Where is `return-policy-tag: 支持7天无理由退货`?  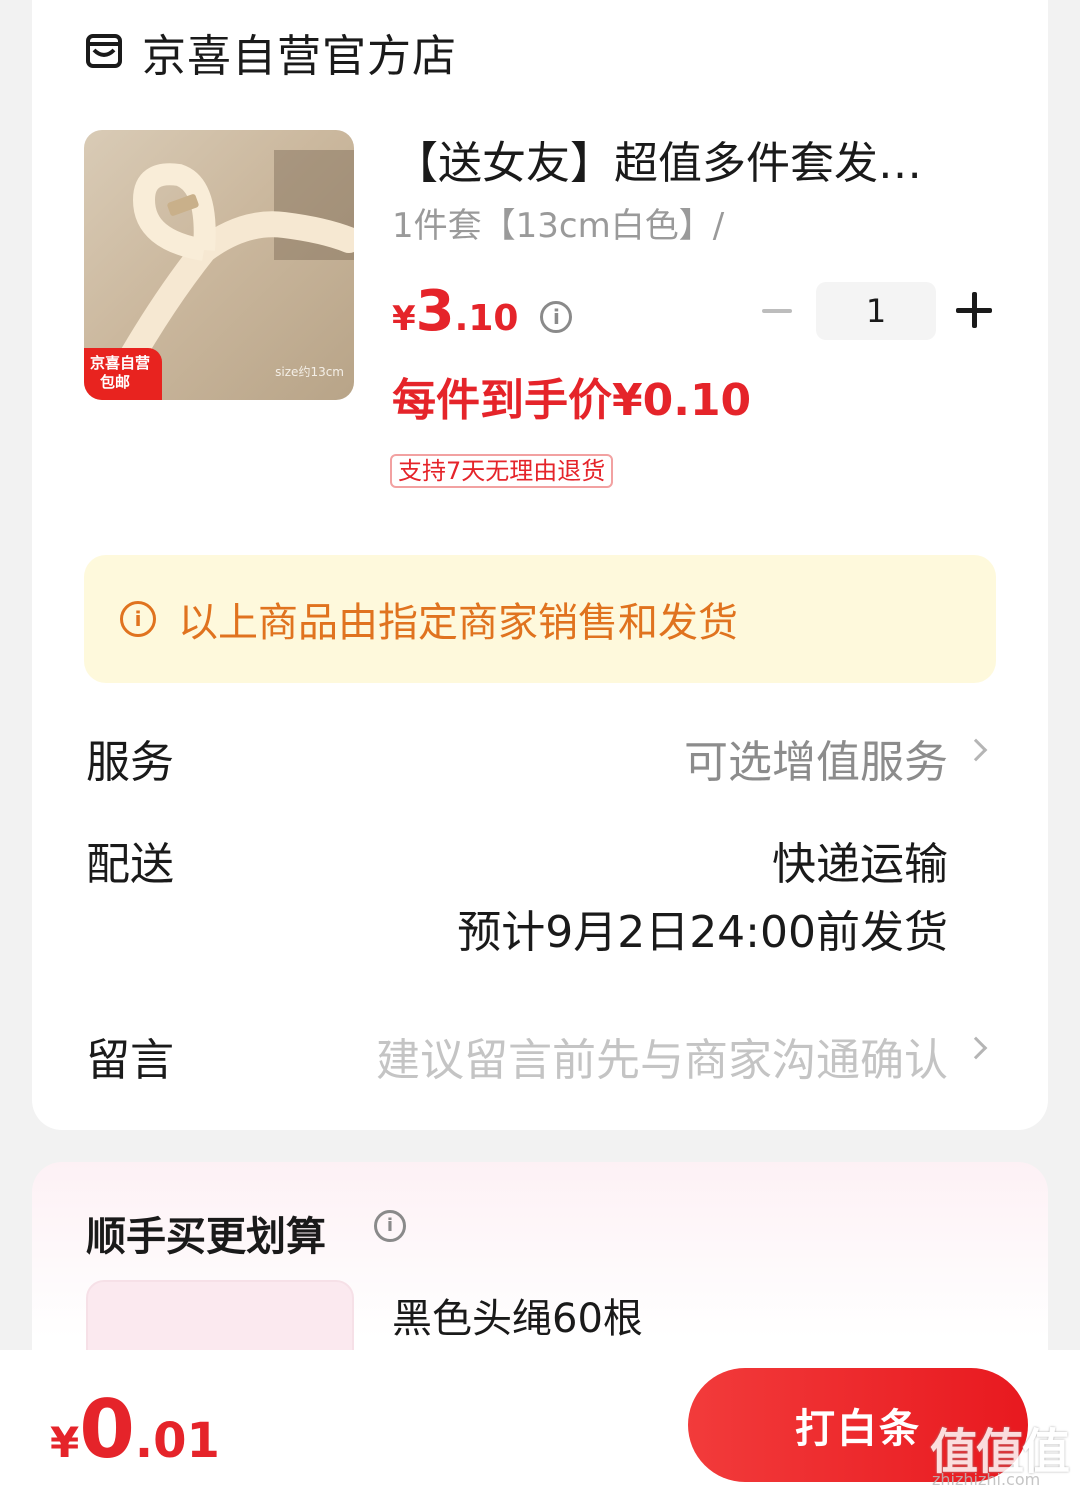
return-policy-tag: 支持7天无理由退货 is located at coordinates (502, 471).